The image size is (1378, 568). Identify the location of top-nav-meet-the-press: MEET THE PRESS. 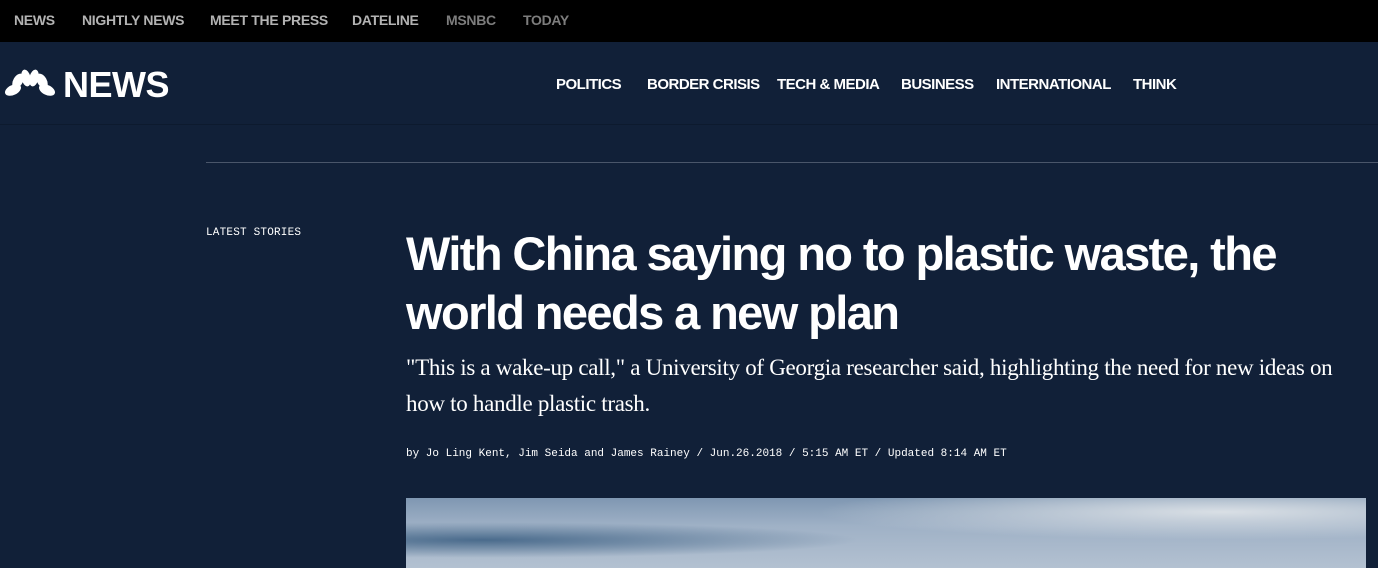
(269, 20).